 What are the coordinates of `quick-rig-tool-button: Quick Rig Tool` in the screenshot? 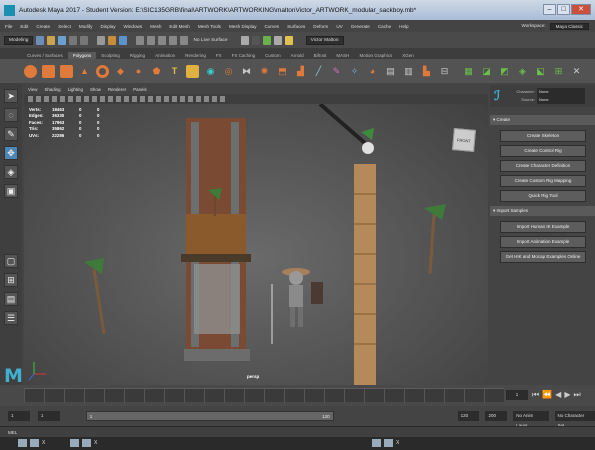 It's located at (543, 196).